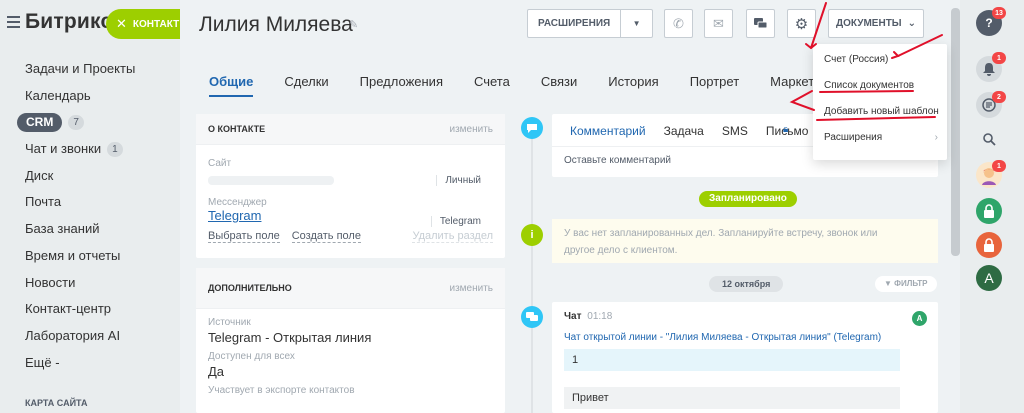 The width and height of the screenshot is (1024, 413). Describe the element at coordinates (452, 236) in the screenshot. I see `delete-section-link: Удалить раздел` at that location.